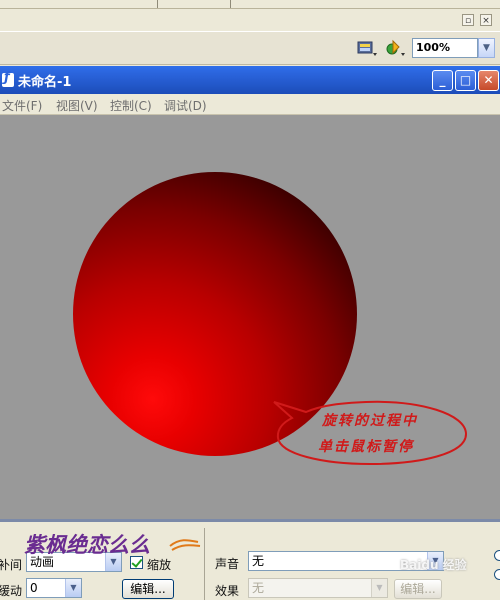 This screenshot has width=500, height=600. Describe the element at coordinates (250, 80) in the screenshot. I see `window-titlebar: 未命名-1 _ □ ✕` at that location.